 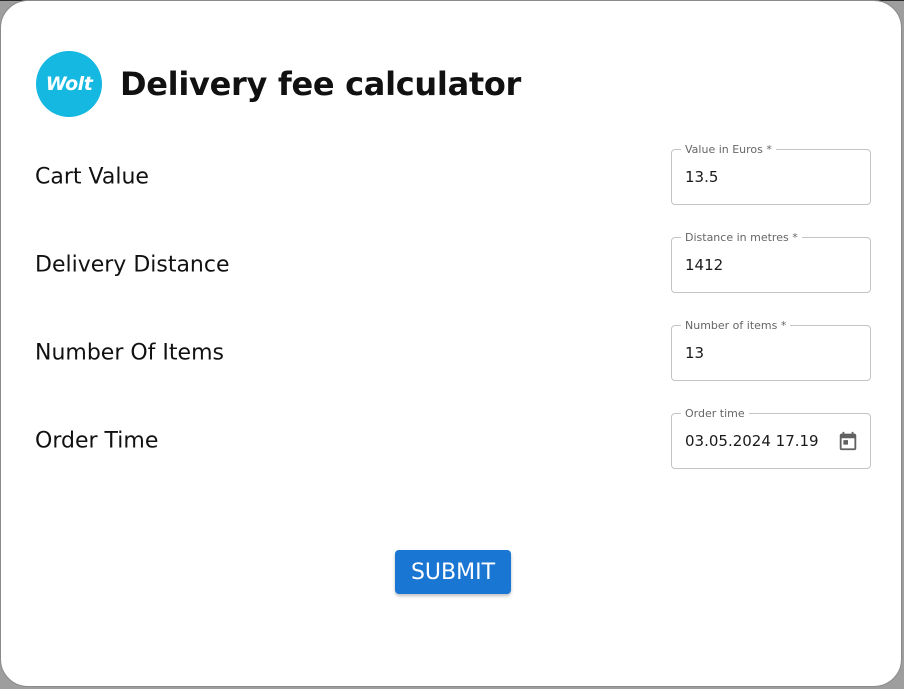 What do you see at coordinates (715, 413) in the screenshot?
I see `order-time-legend: Order time` at bounding box center [715, 413].